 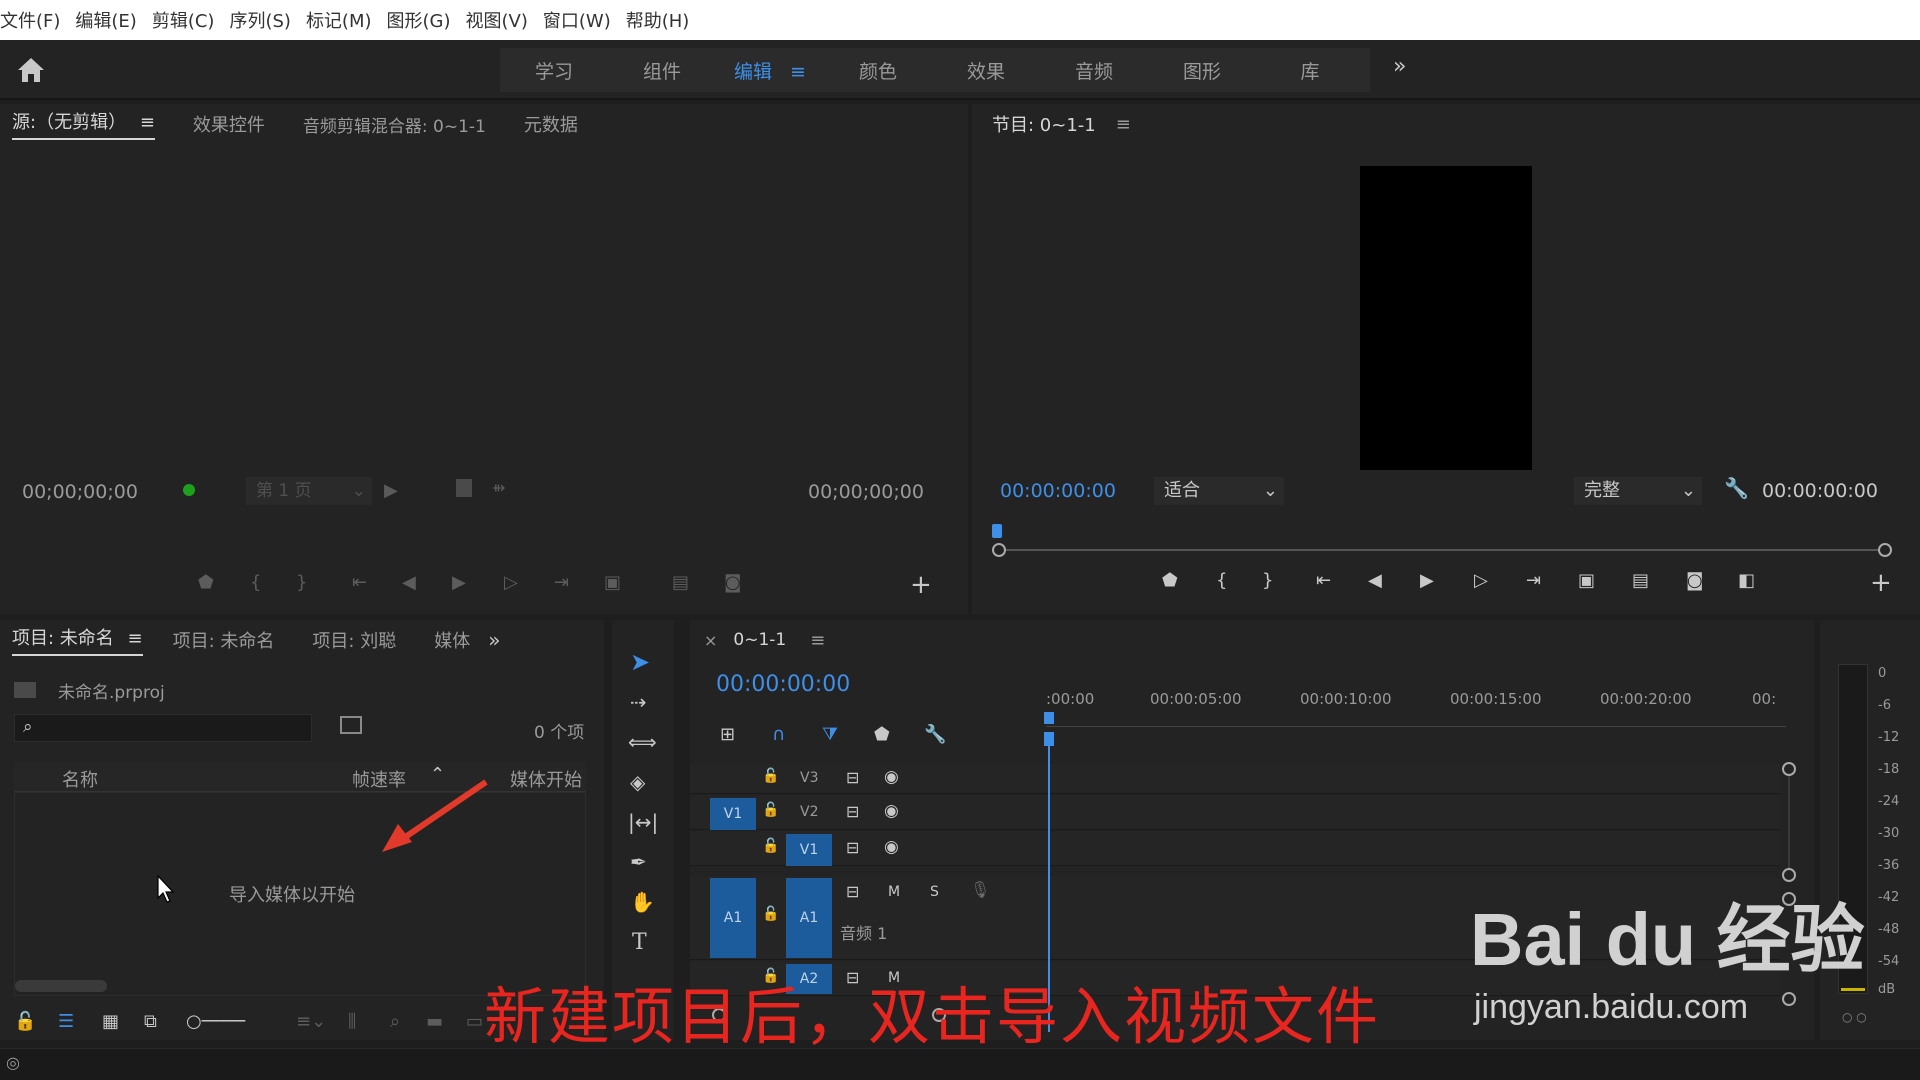 I want to click on ripple-edit-tool-icon: ⟺, so click(x=642, y=742).